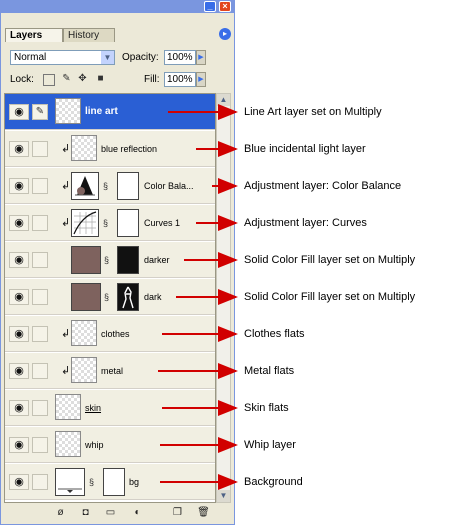 Image resolution: width=470 pixels, height=525 pixels. Describe the element at coordinates (274, 334) in the screenshot. I see `annotation-label: Clothes flats` at that location.